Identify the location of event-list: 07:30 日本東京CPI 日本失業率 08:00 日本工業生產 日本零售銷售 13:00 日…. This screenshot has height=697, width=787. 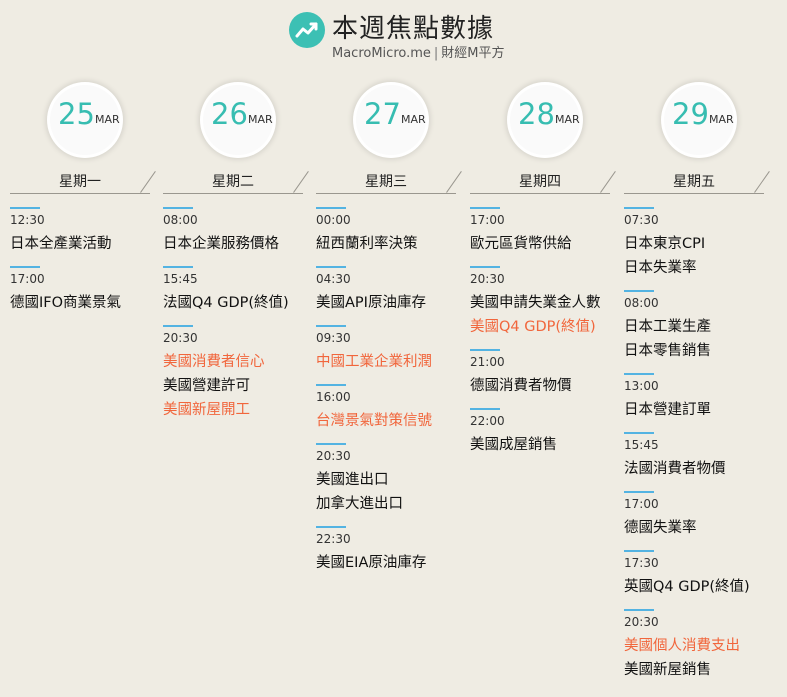
(704, 444).